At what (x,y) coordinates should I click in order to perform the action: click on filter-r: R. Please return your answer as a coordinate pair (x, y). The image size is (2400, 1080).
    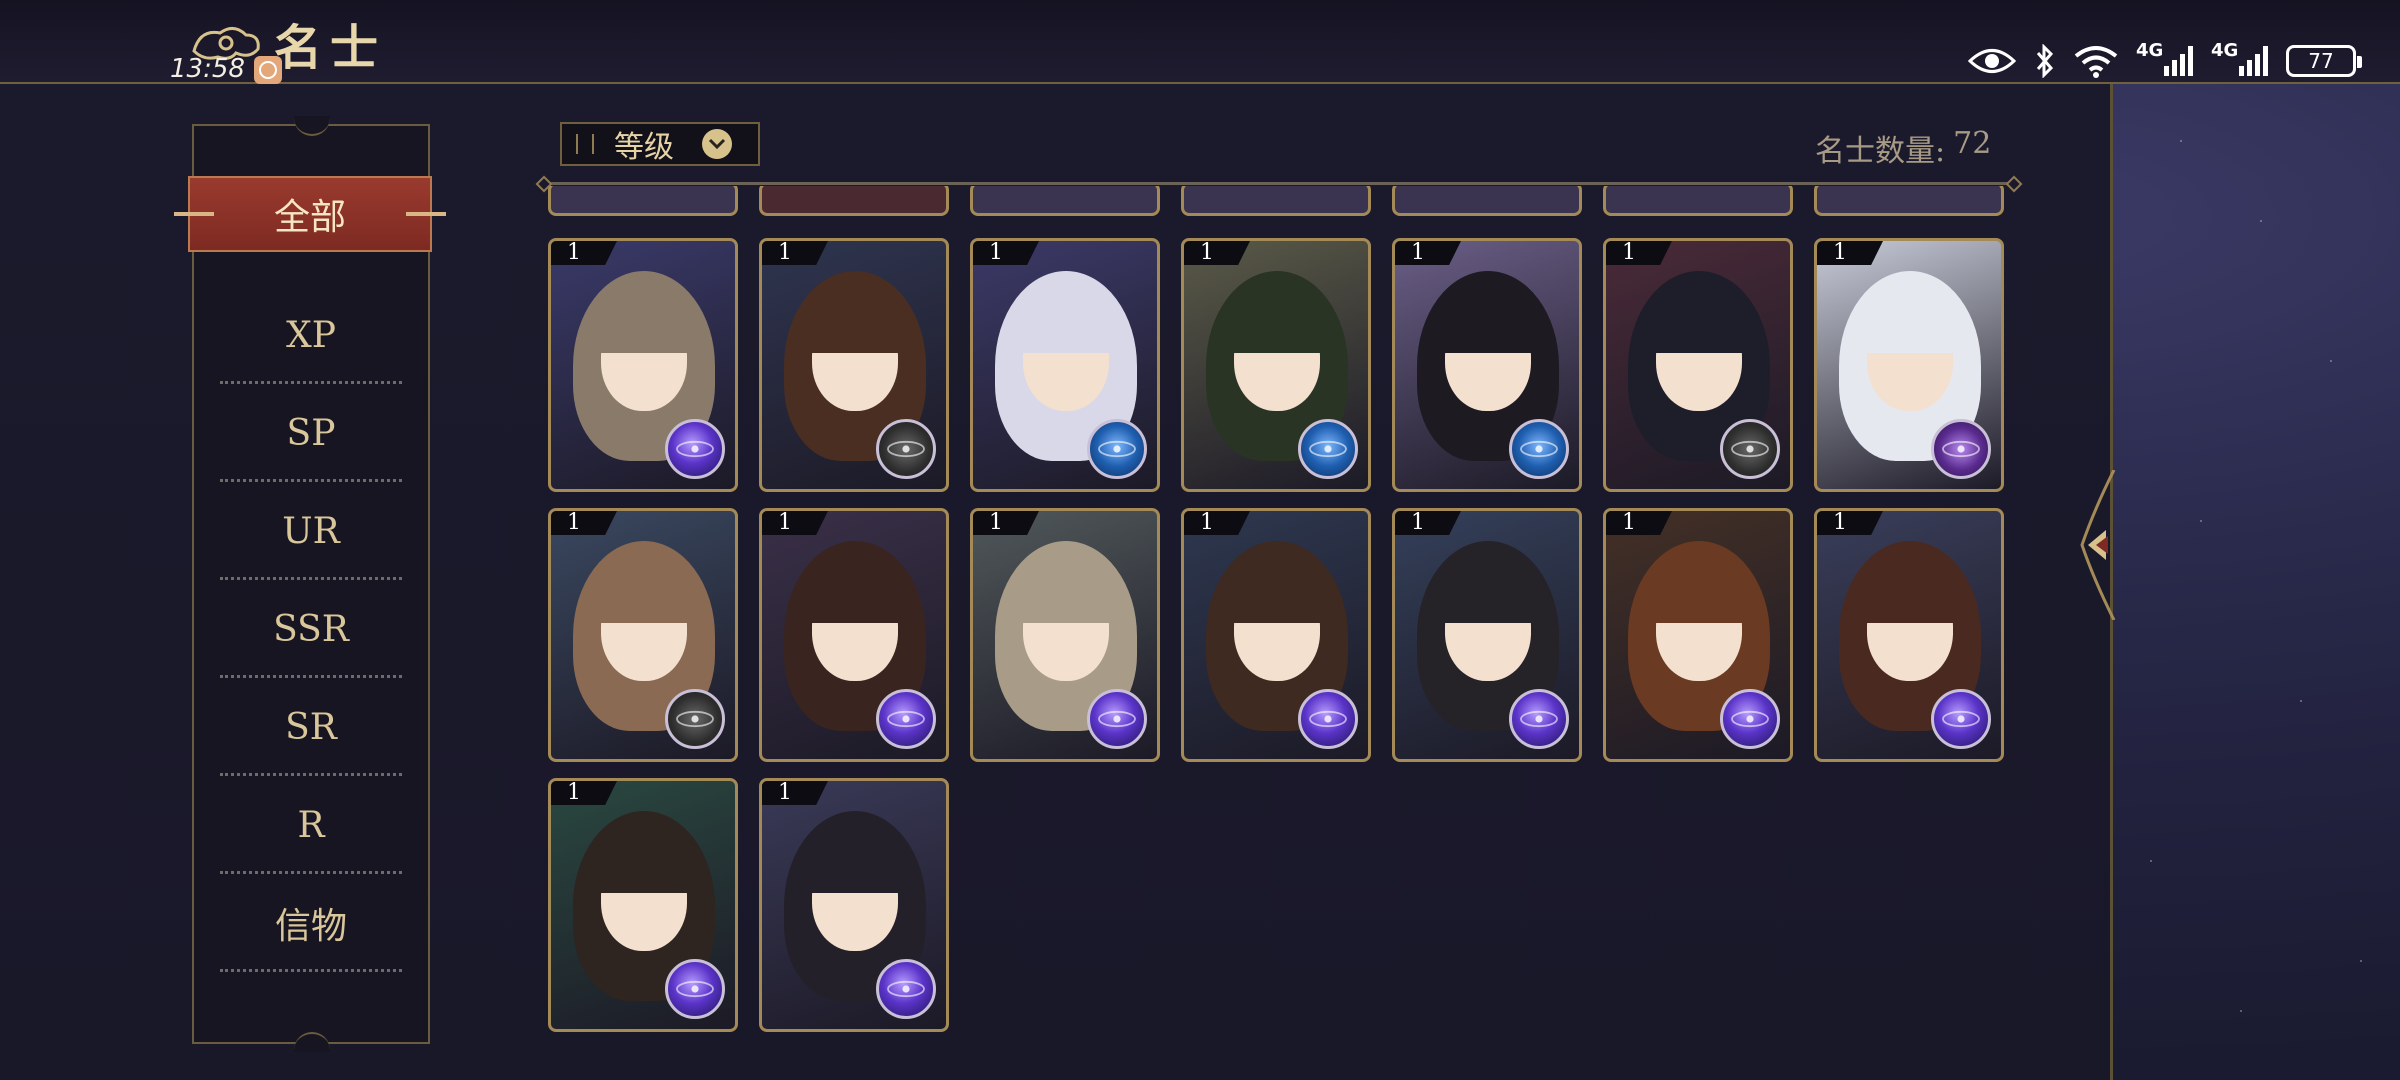
    Looking at the image, I should click on (311, 825).